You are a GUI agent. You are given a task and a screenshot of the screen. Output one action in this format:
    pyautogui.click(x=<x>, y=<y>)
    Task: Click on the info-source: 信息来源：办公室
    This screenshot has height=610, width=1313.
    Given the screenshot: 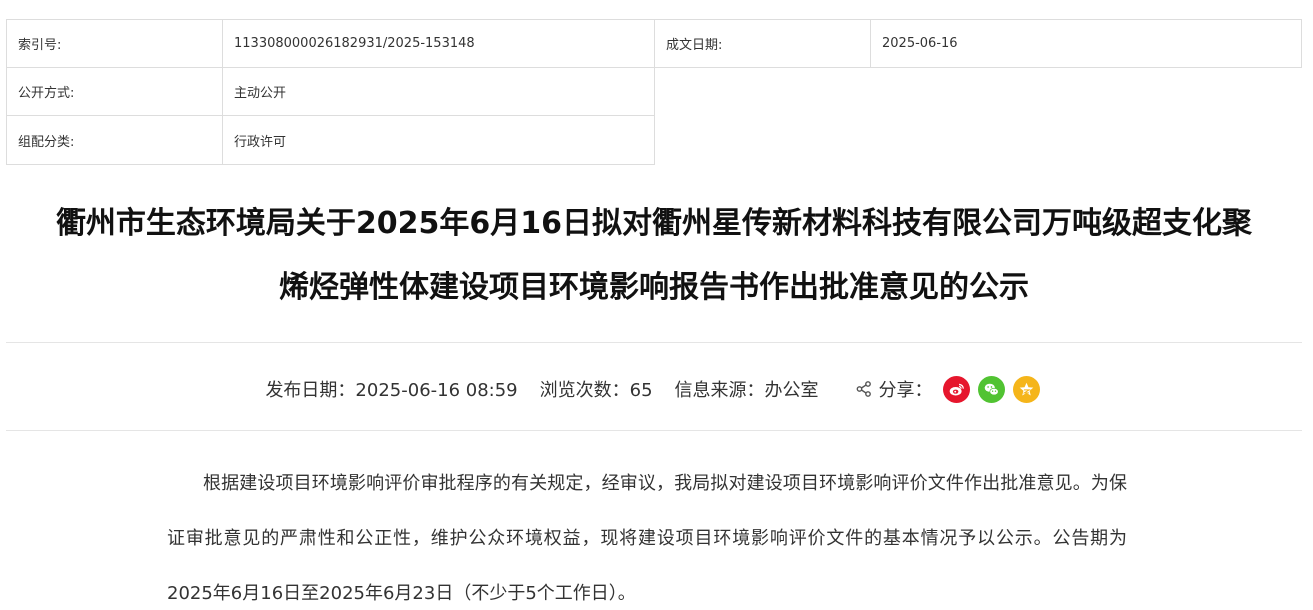 What is the action you would take?
    pyautogui.click(x=746, y=390)
    